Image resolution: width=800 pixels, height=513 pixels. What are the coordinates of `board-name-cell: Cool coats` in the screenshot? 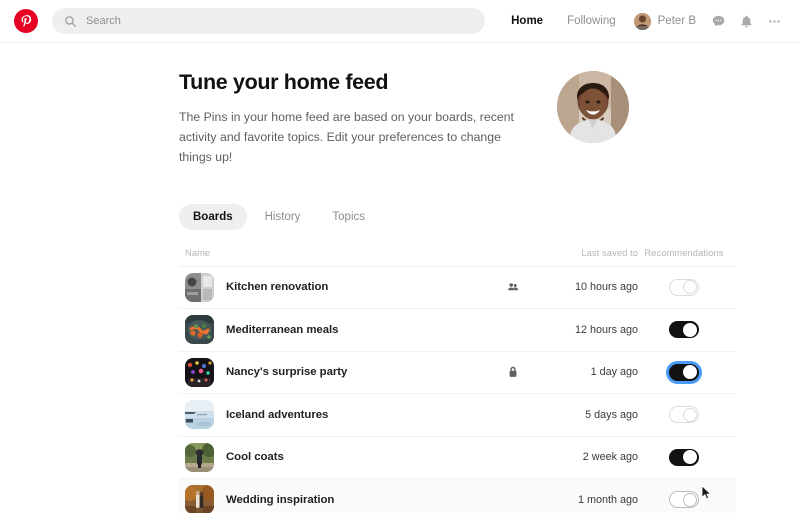 It's located at (340, 457).